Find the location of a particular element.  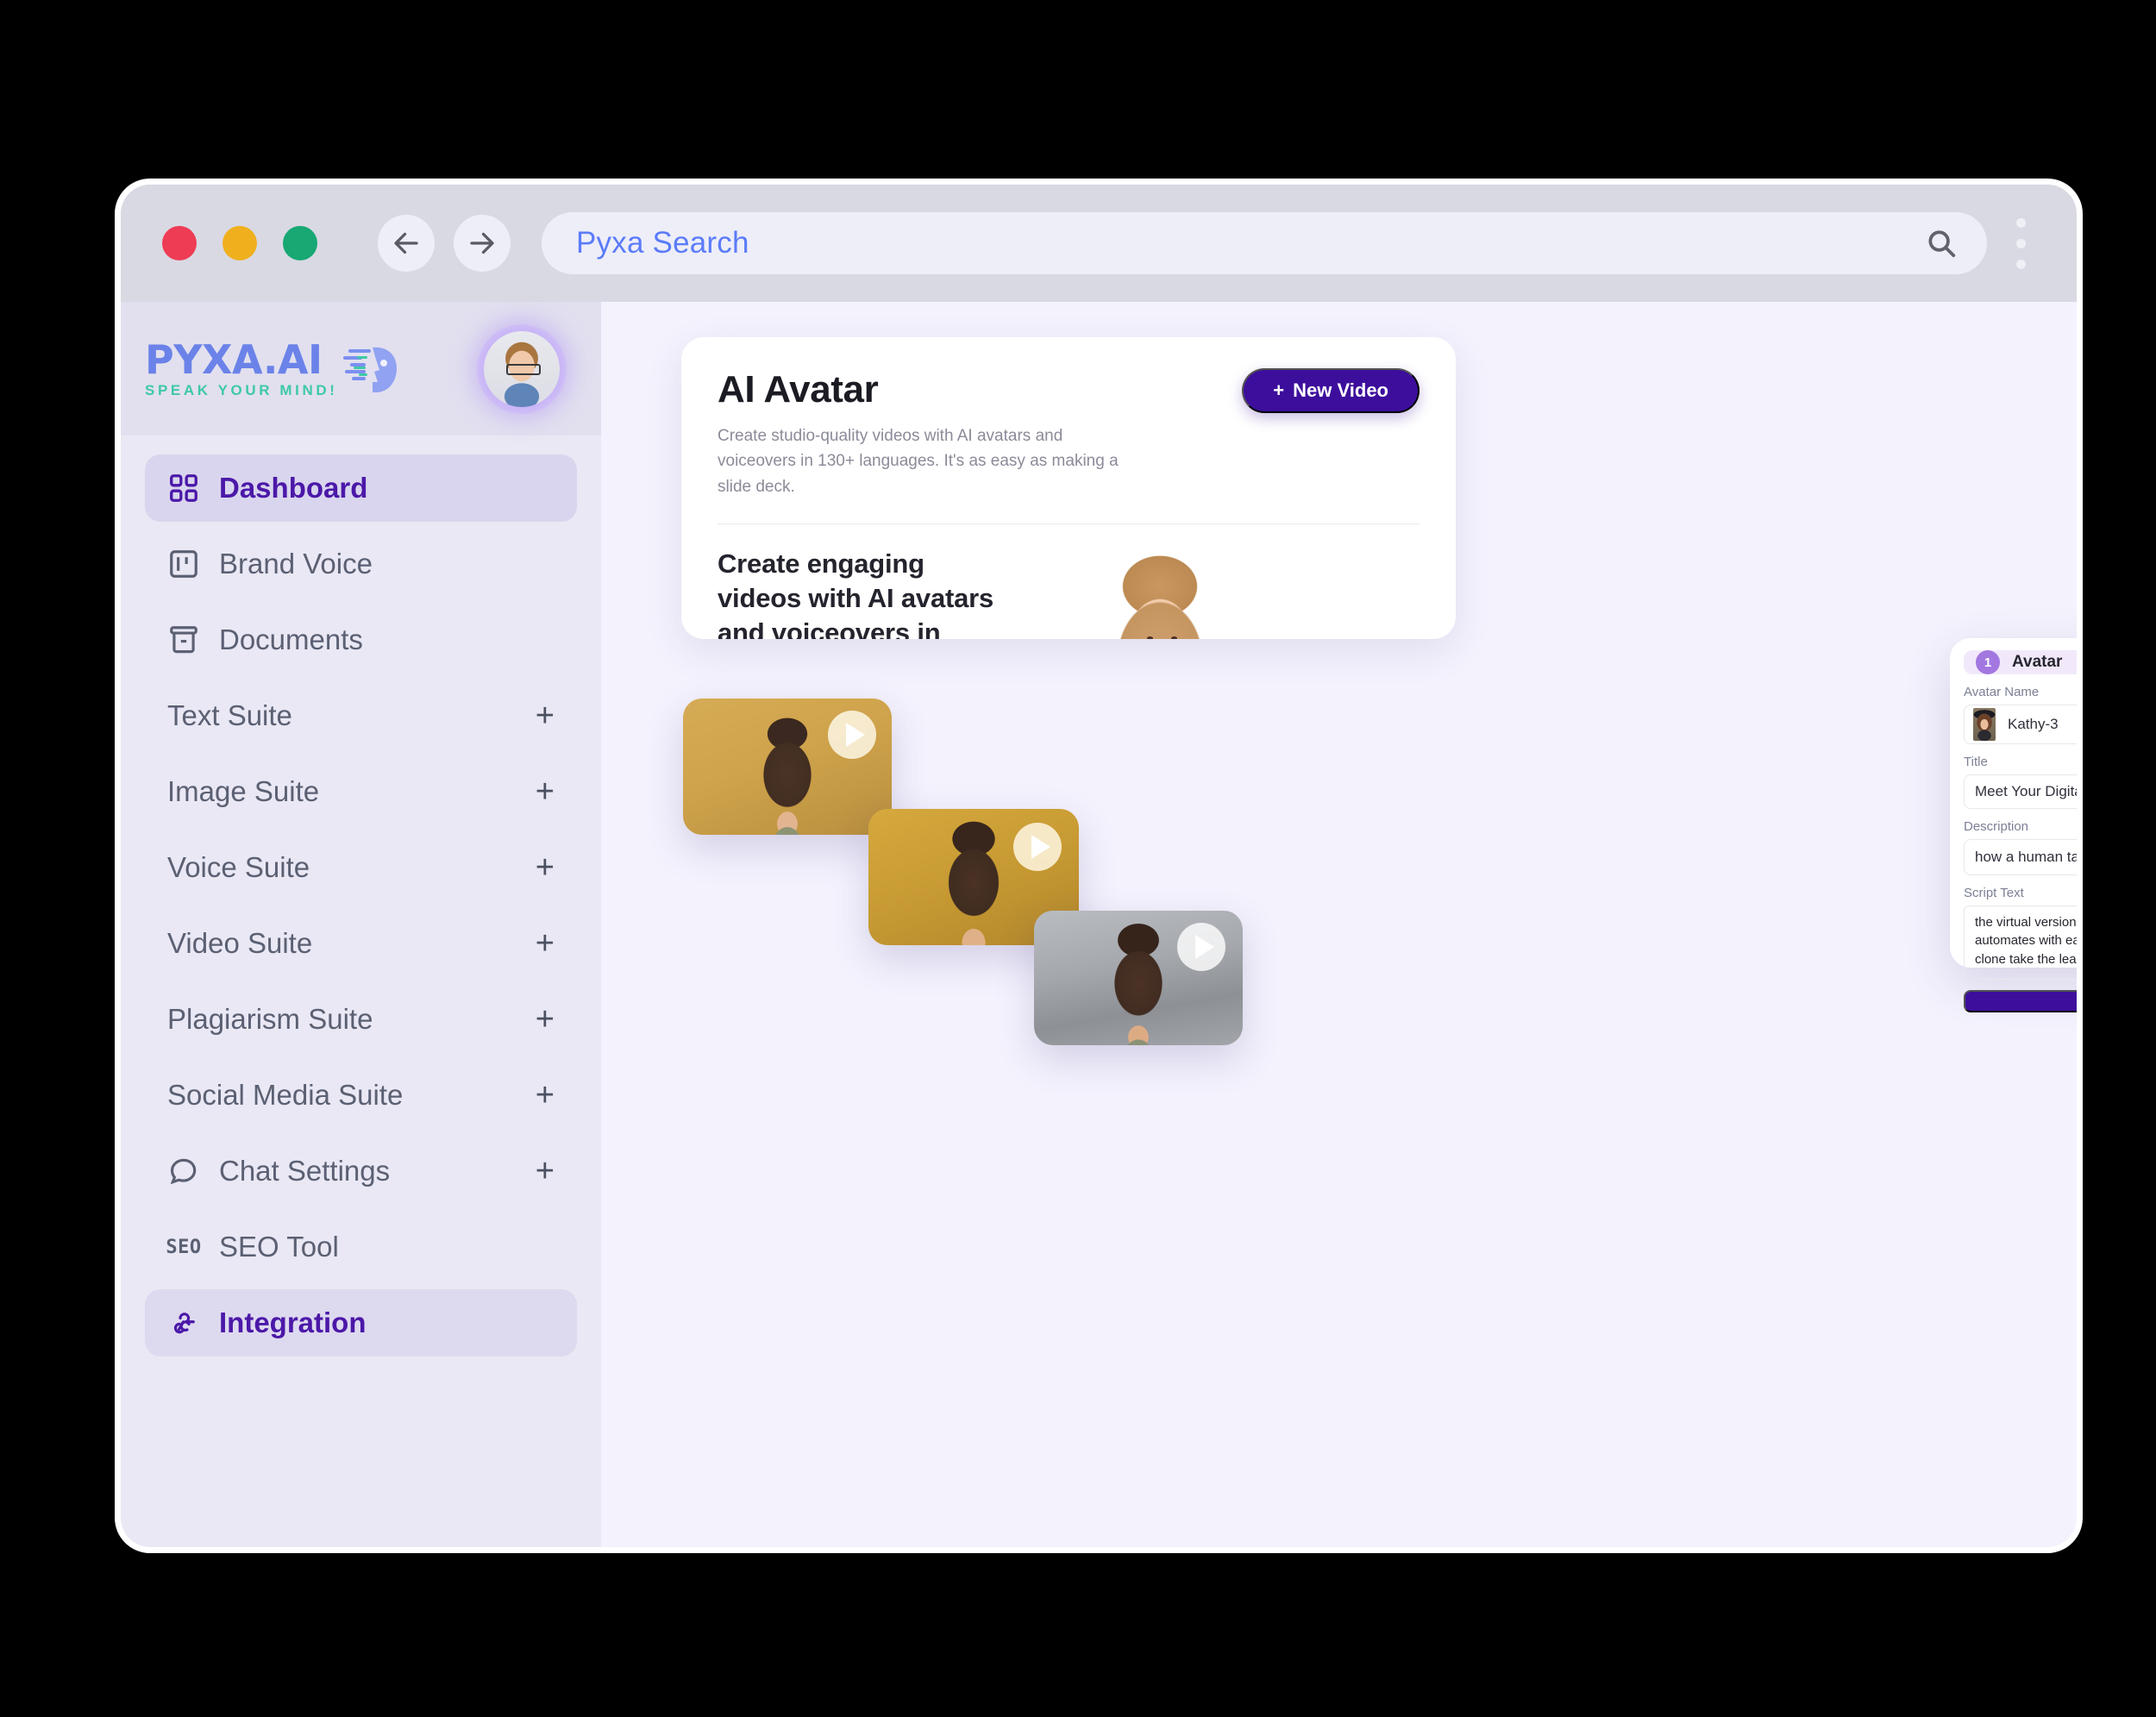

sidebar-item-voice-suite: Voice Suite + is located at coordinates (361, 867).